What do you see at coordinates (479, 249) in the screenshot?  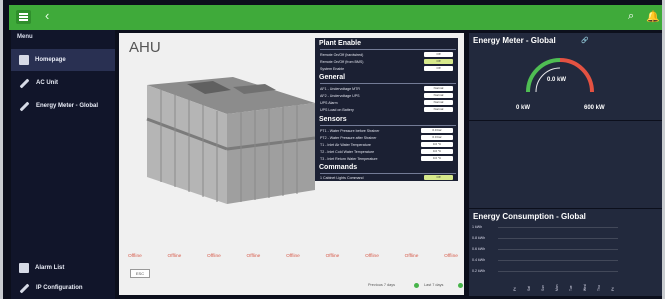 I see `y-tick: 0.6 kWh` at bounding box center [479, 249].